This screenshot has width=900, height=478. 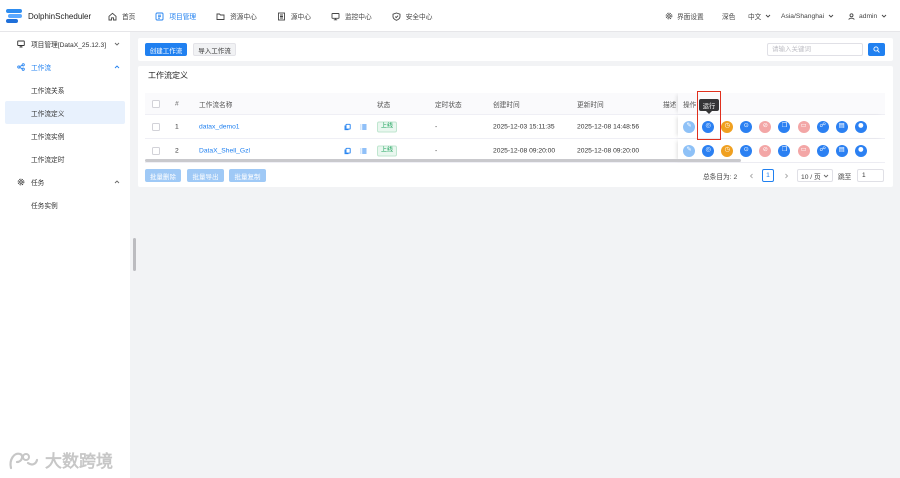 I want to click on nav-resource-center: 资源中心, so click(x=236, y=16).